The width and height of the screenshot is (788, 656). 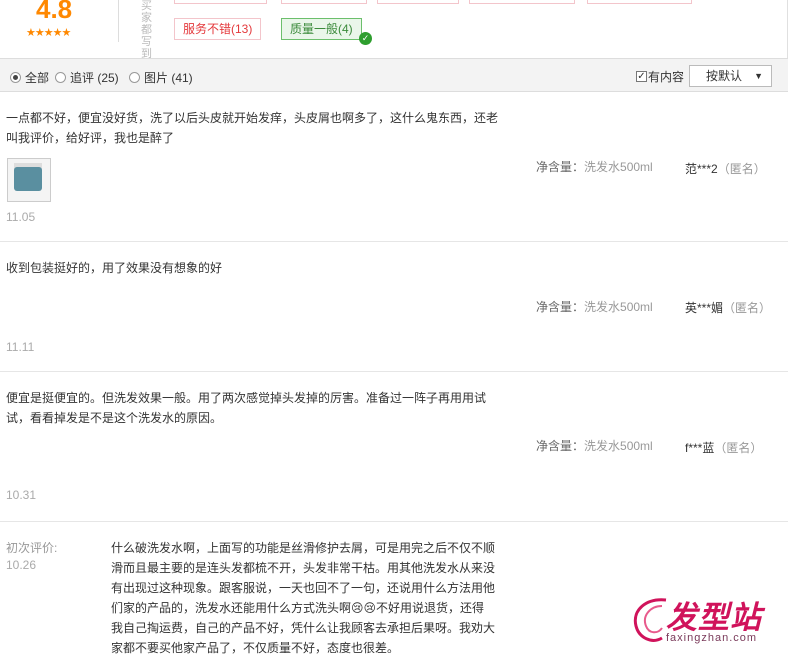 I want to click on review-date: 11.11, so click(x=20, y=347).